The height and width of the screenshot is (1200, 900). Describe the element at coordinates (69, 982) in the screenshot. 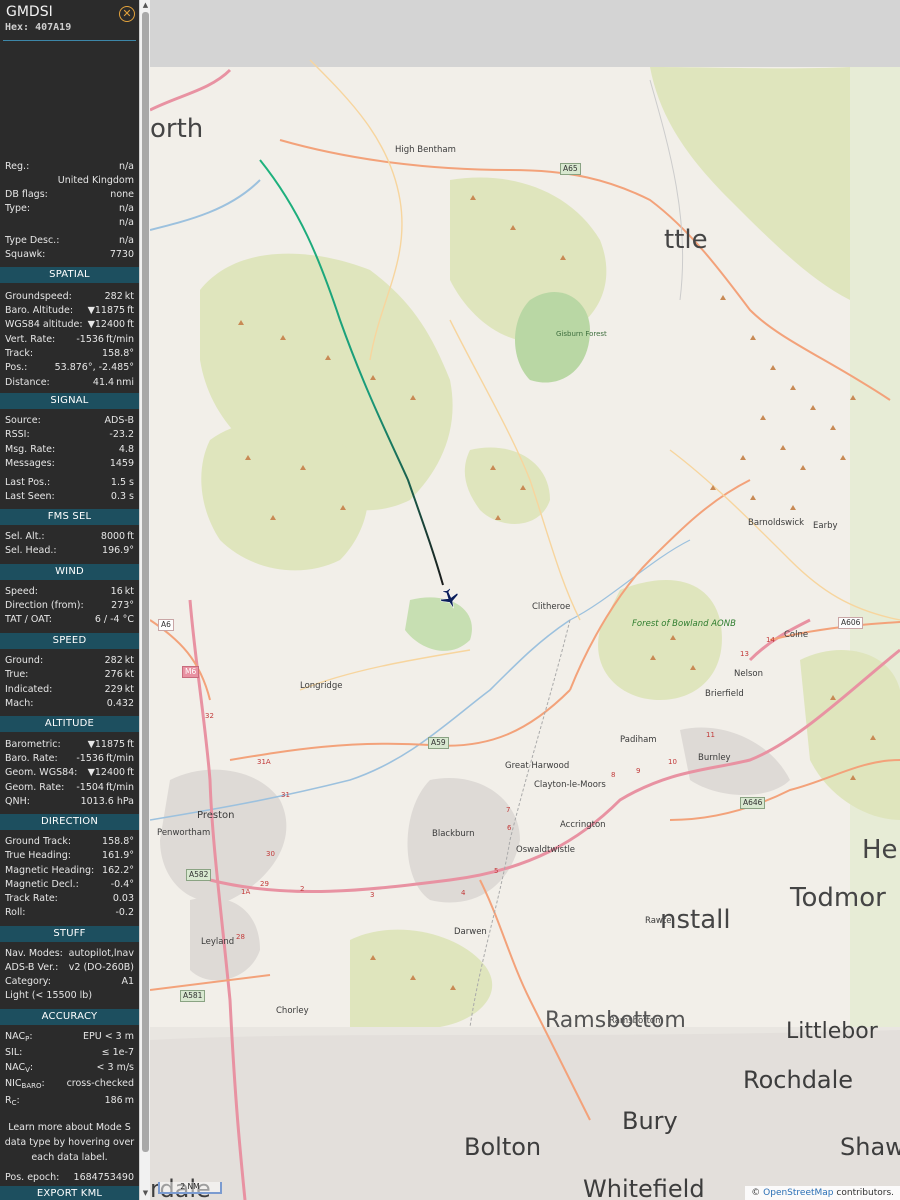

I see `category-row: Category: A1` at that location.